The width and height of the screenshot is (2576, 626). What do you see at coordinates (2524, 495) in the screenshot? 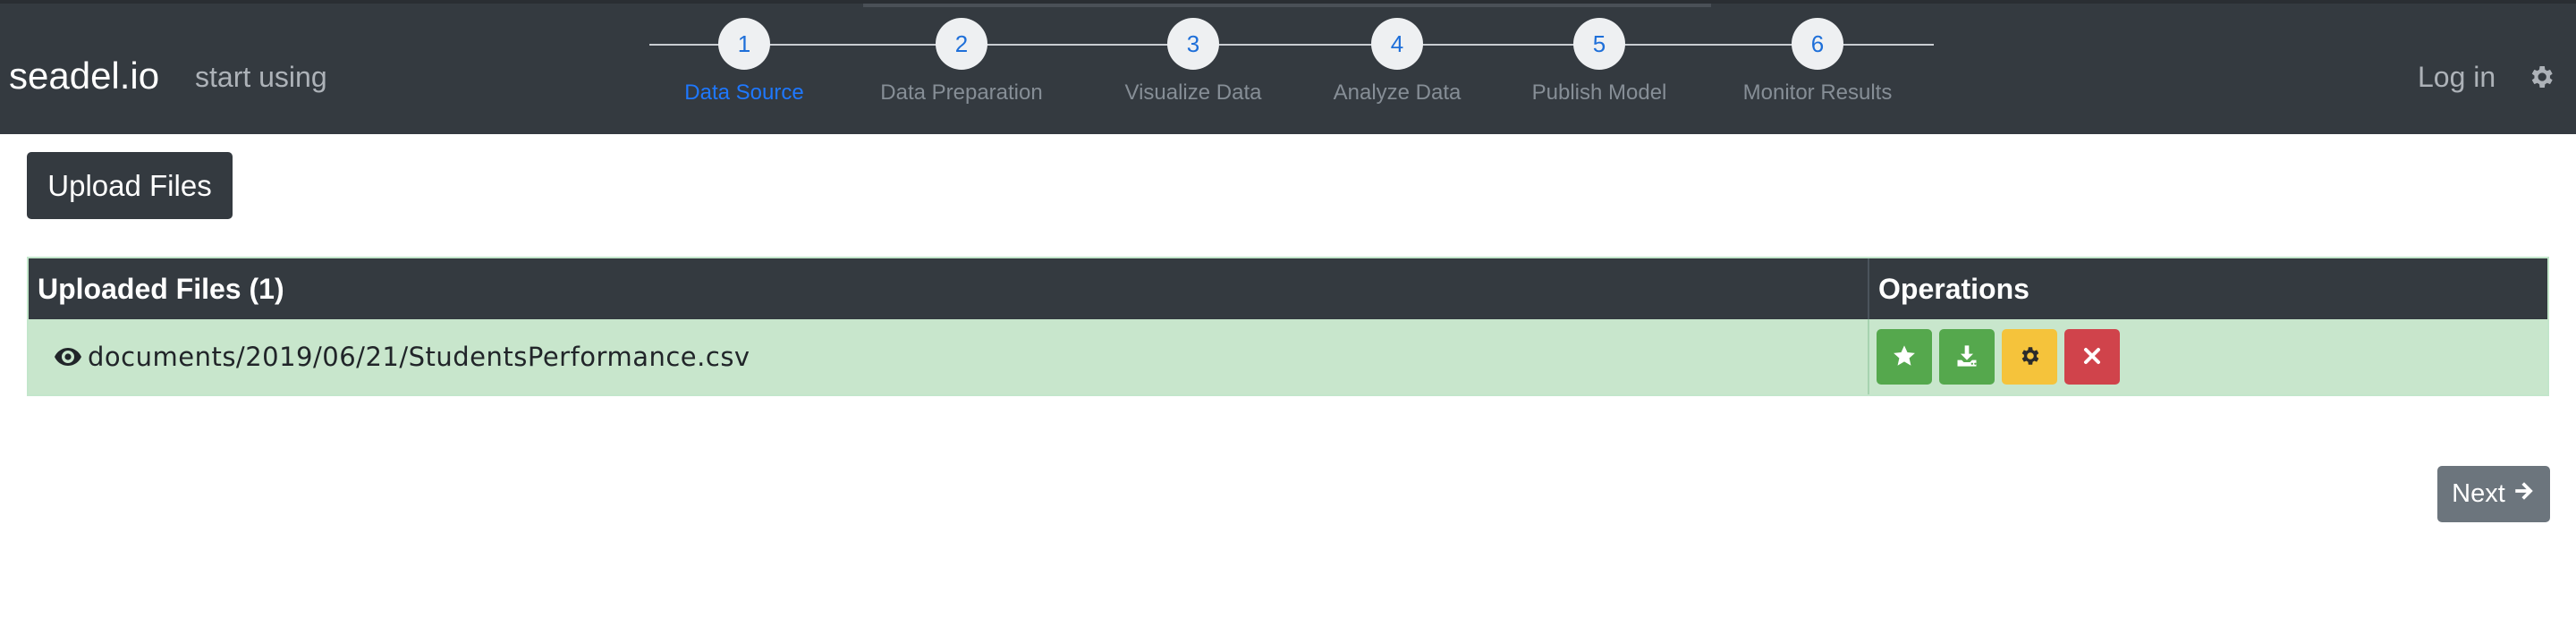
I see `arrow-right-icon` at bounding box center [2524, 495].